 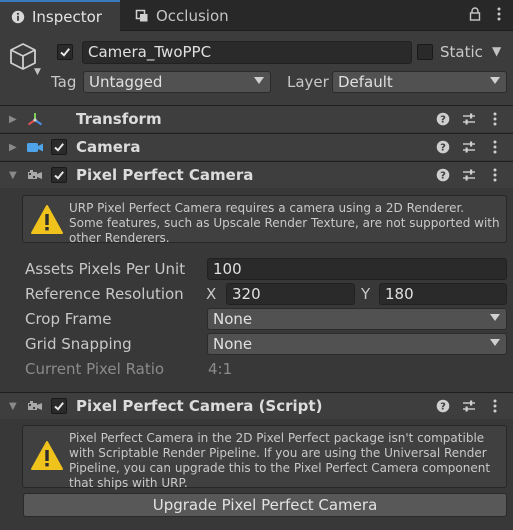 I want to click on camera-icon, so click(x=35, y=147).